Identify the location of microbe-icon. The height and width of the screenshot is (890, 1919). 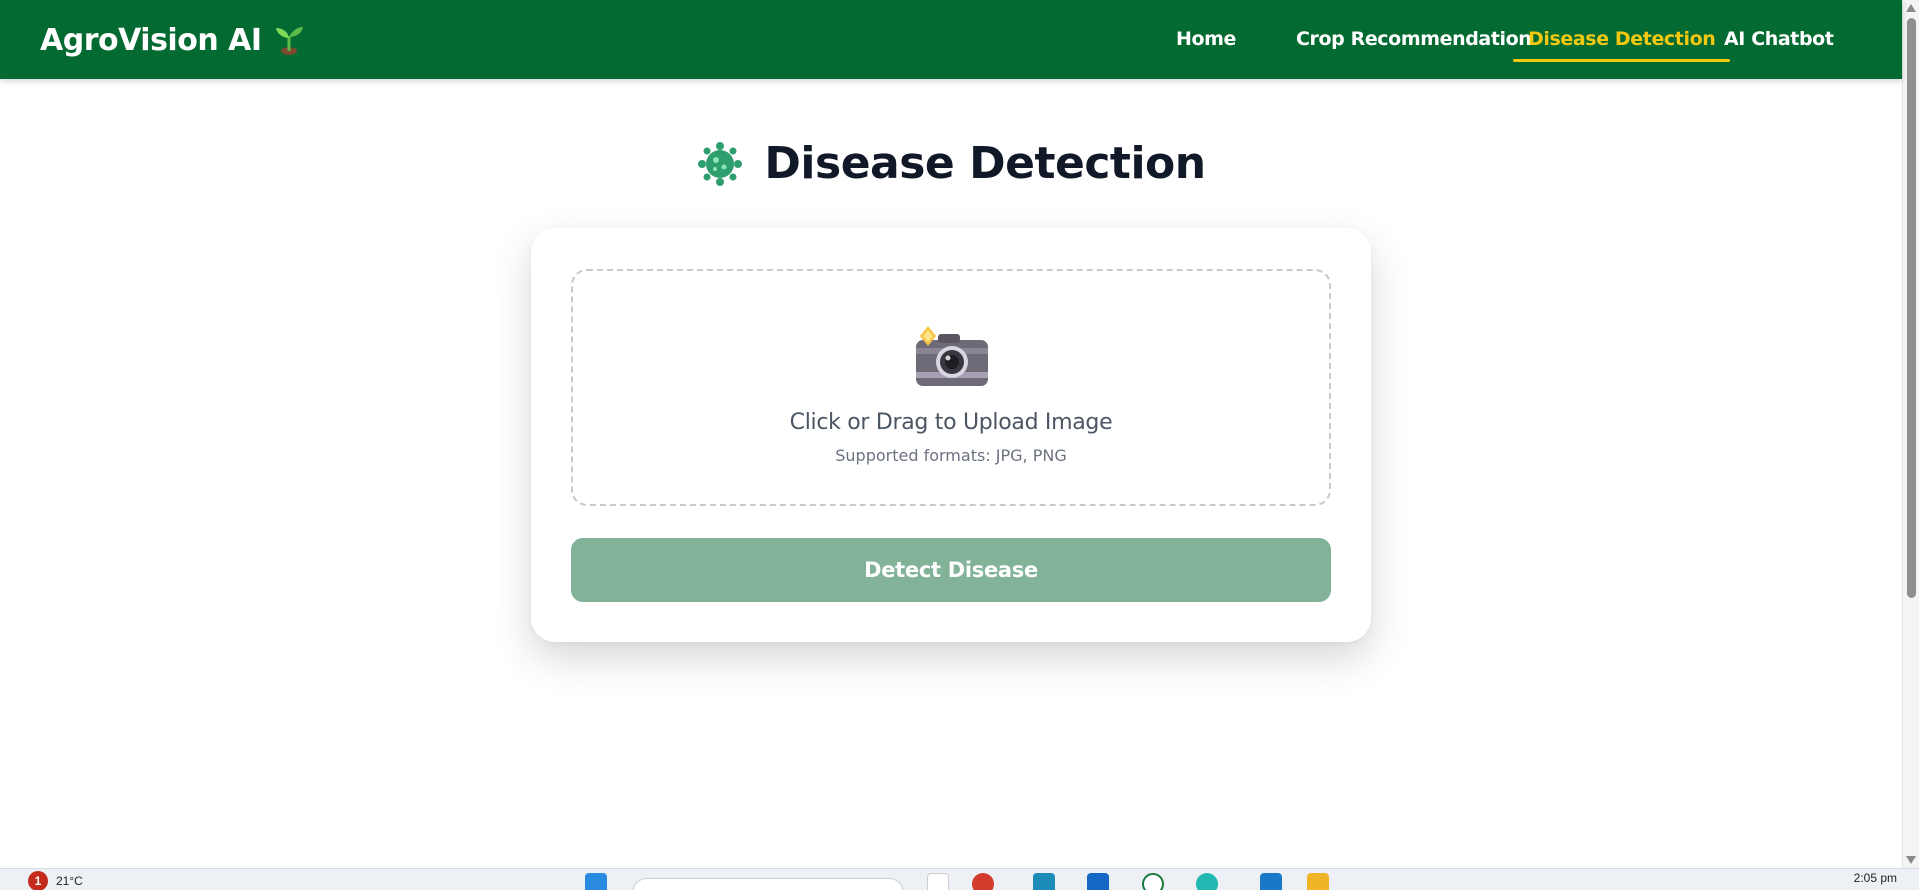
(720, 163).